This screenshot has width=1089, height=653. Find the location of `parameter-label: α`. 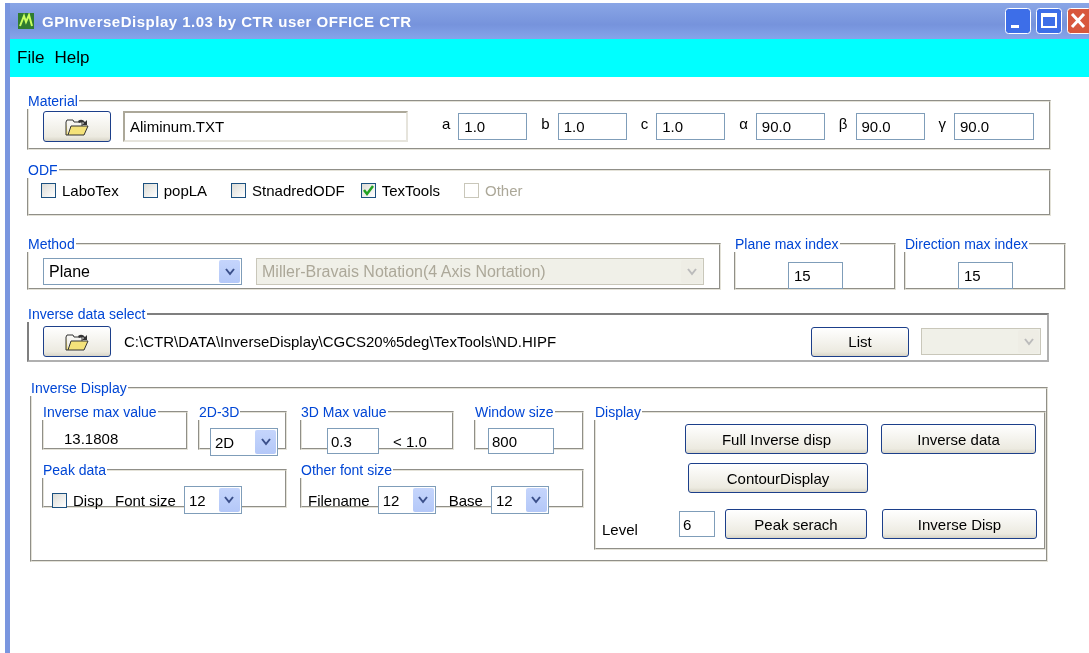

parameter-label: α is located at coordinates (743, 123).